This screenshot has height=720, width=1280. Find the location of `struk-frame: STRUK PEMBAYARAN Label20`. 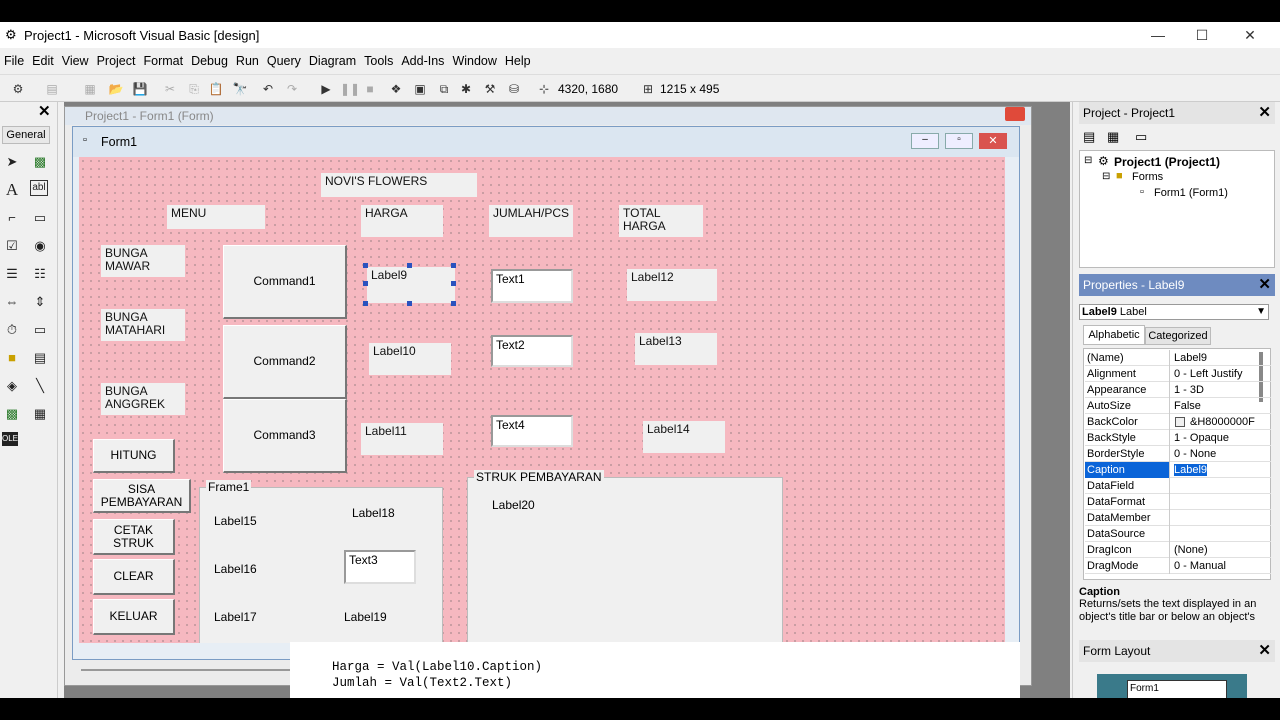

struk-frame: STRUK PEMBAYARAN Label20 is located at coordinates (625, 556).